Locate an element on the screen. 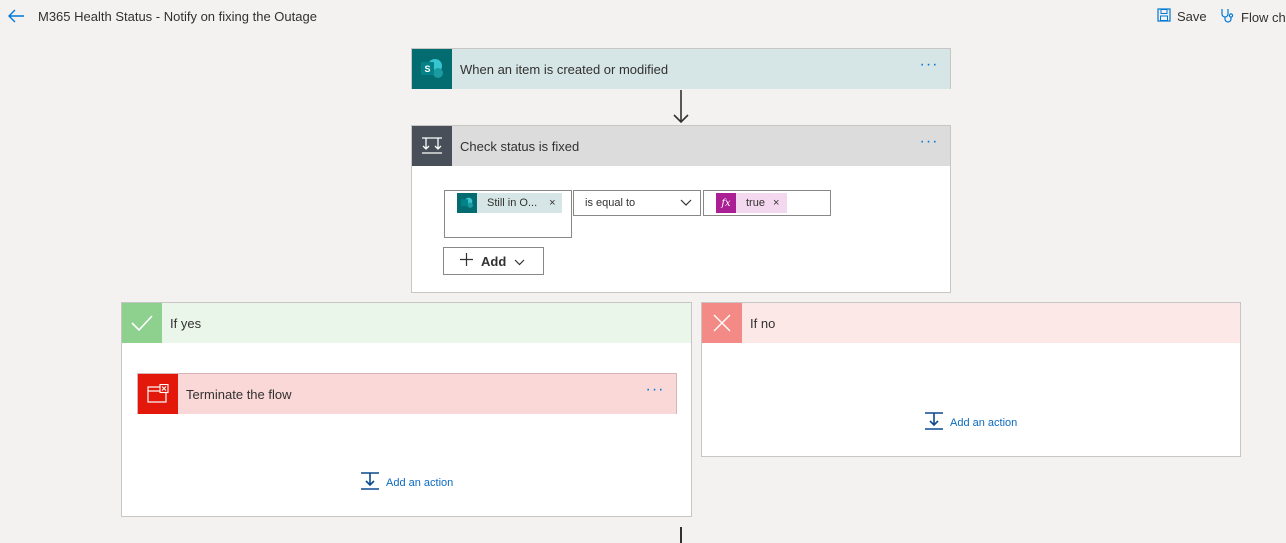 The image size is (1286, 543). expression-label: true is located at coordinates (755, 203).